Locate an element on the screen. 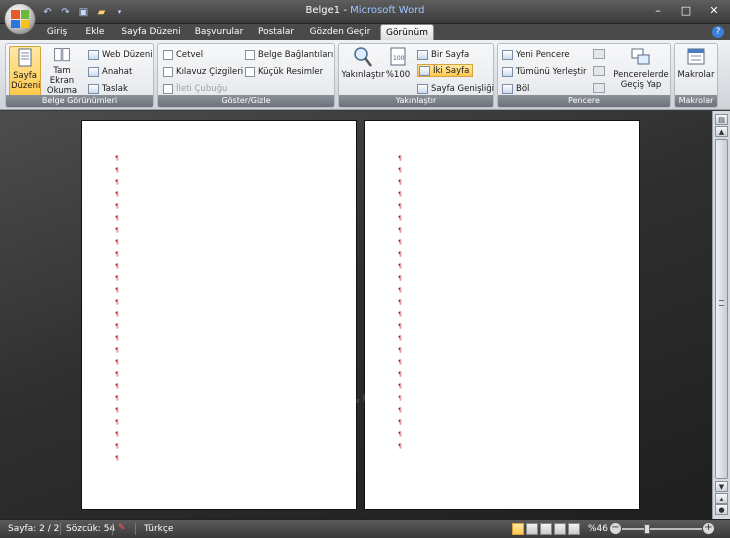 The image size is (730, 538). macros-icon is located at coordinates (696, 56).